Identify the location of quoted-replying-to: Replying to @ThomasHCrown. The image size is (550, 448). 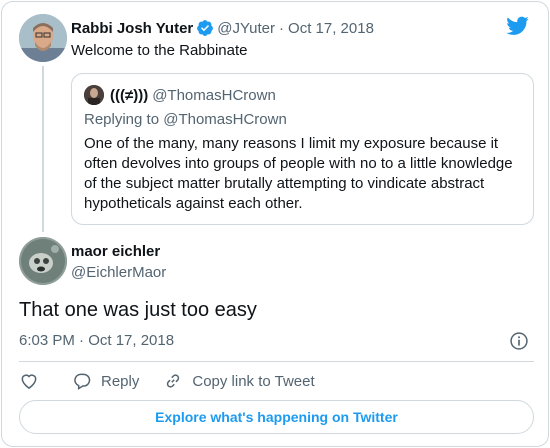
(185, 120).